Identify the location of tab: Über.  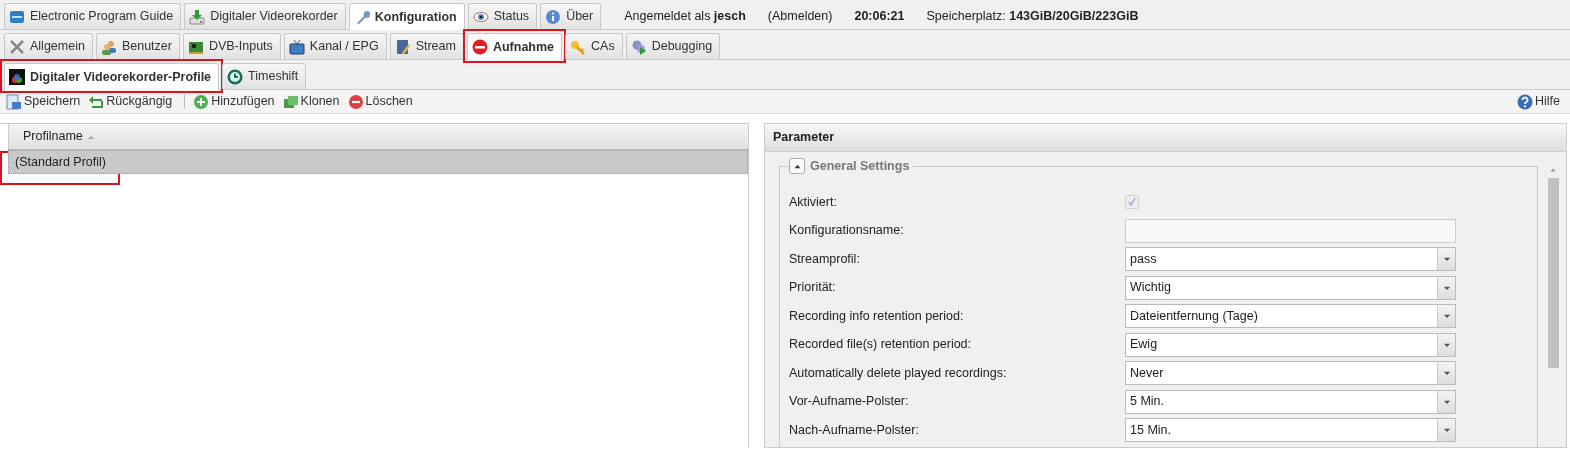
(571, 16).